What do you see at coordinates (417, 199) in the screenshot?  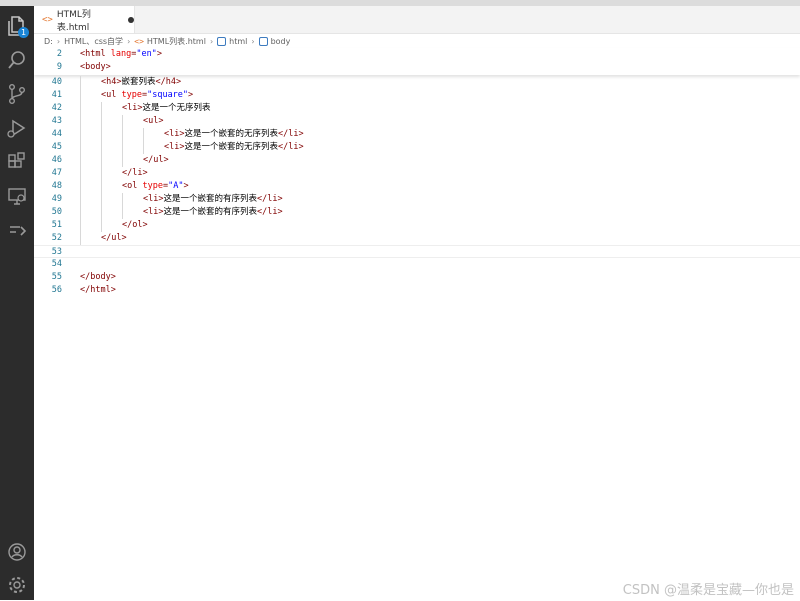 I see `code-line: 49 <li>这是一个嵌套的有序列表</li>` at bounding box center [417, 199].